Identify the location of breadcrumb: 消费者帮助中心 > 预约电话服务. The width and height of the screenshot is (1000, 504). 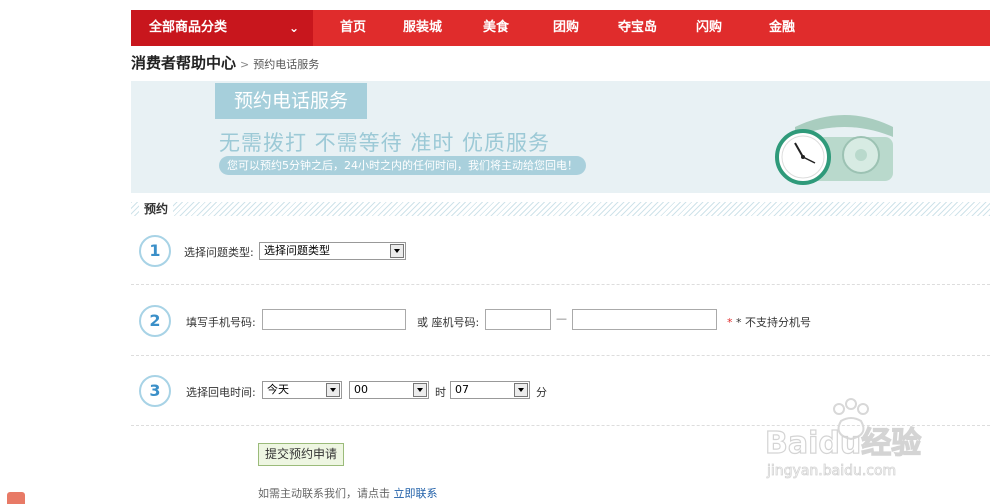
(225, 63).